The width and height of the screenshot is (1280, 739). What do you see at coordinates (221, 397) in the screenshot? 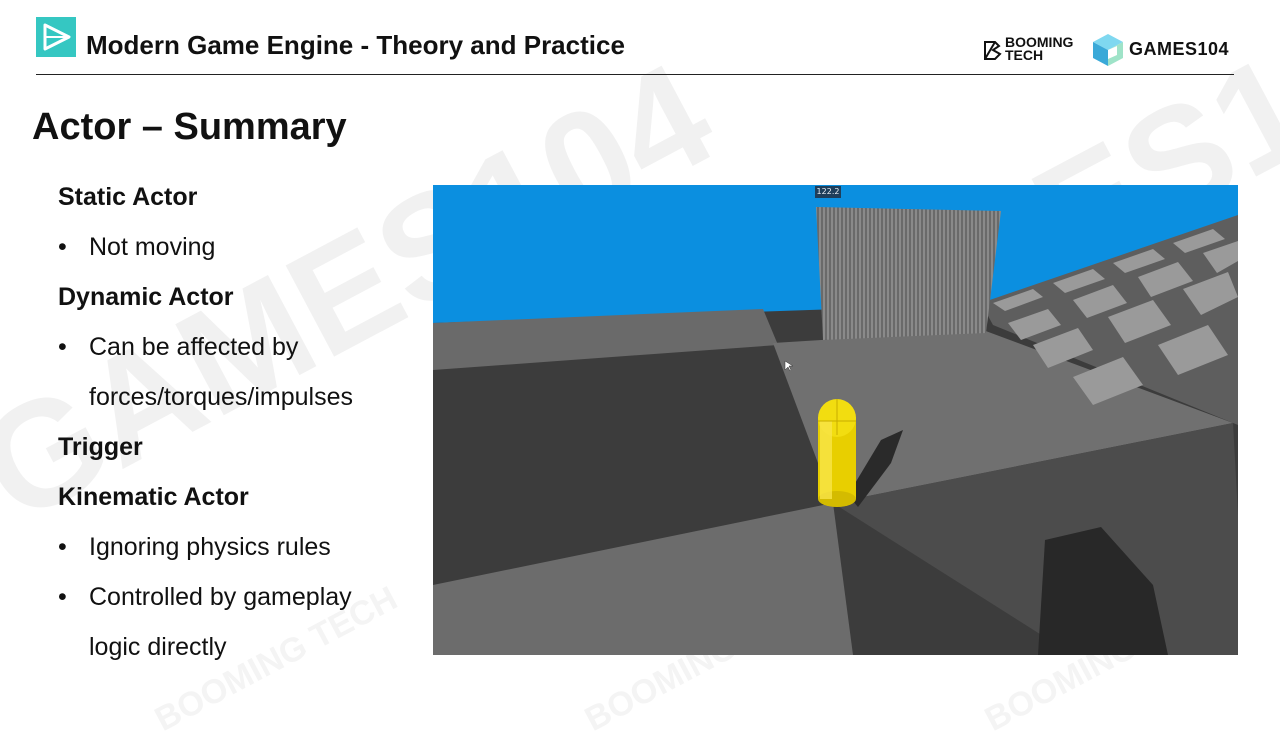
I see `bullet-continuation: forces/torques/impulses` at bounding box center [221, 397].